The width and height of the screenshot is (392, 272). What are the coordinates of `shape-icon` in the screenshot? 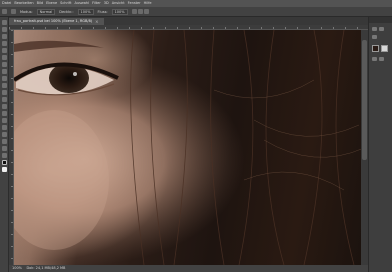 It's located at (4, 141).